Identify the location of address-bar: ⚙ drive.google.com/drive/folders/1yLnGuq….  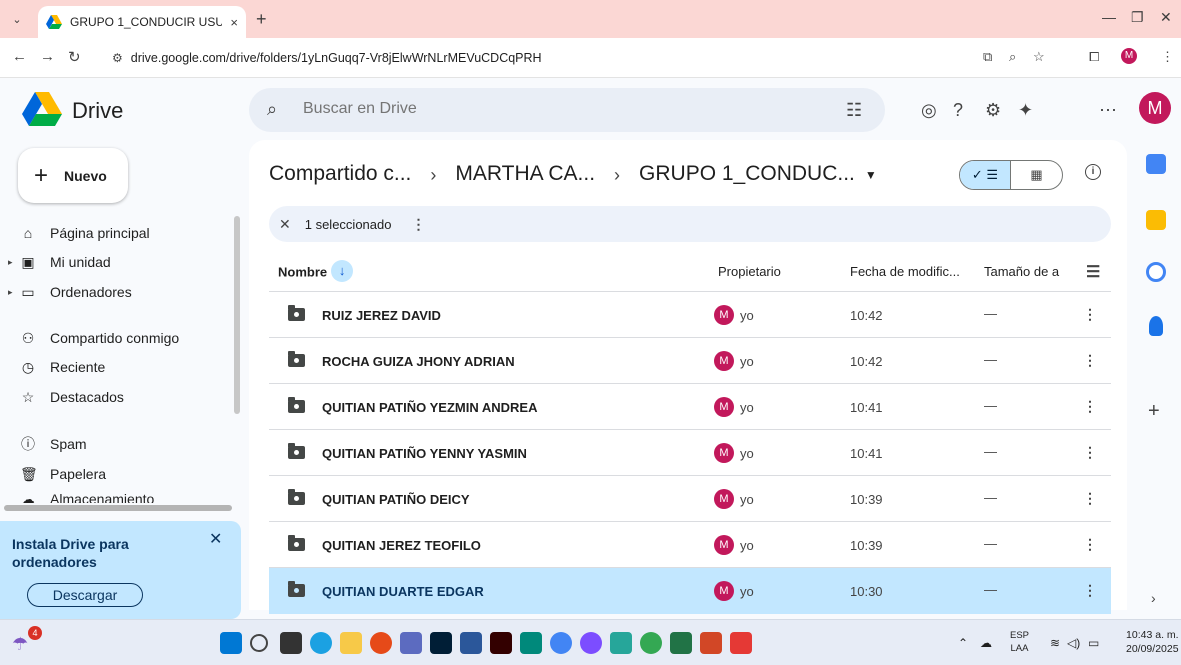
(554, 58).